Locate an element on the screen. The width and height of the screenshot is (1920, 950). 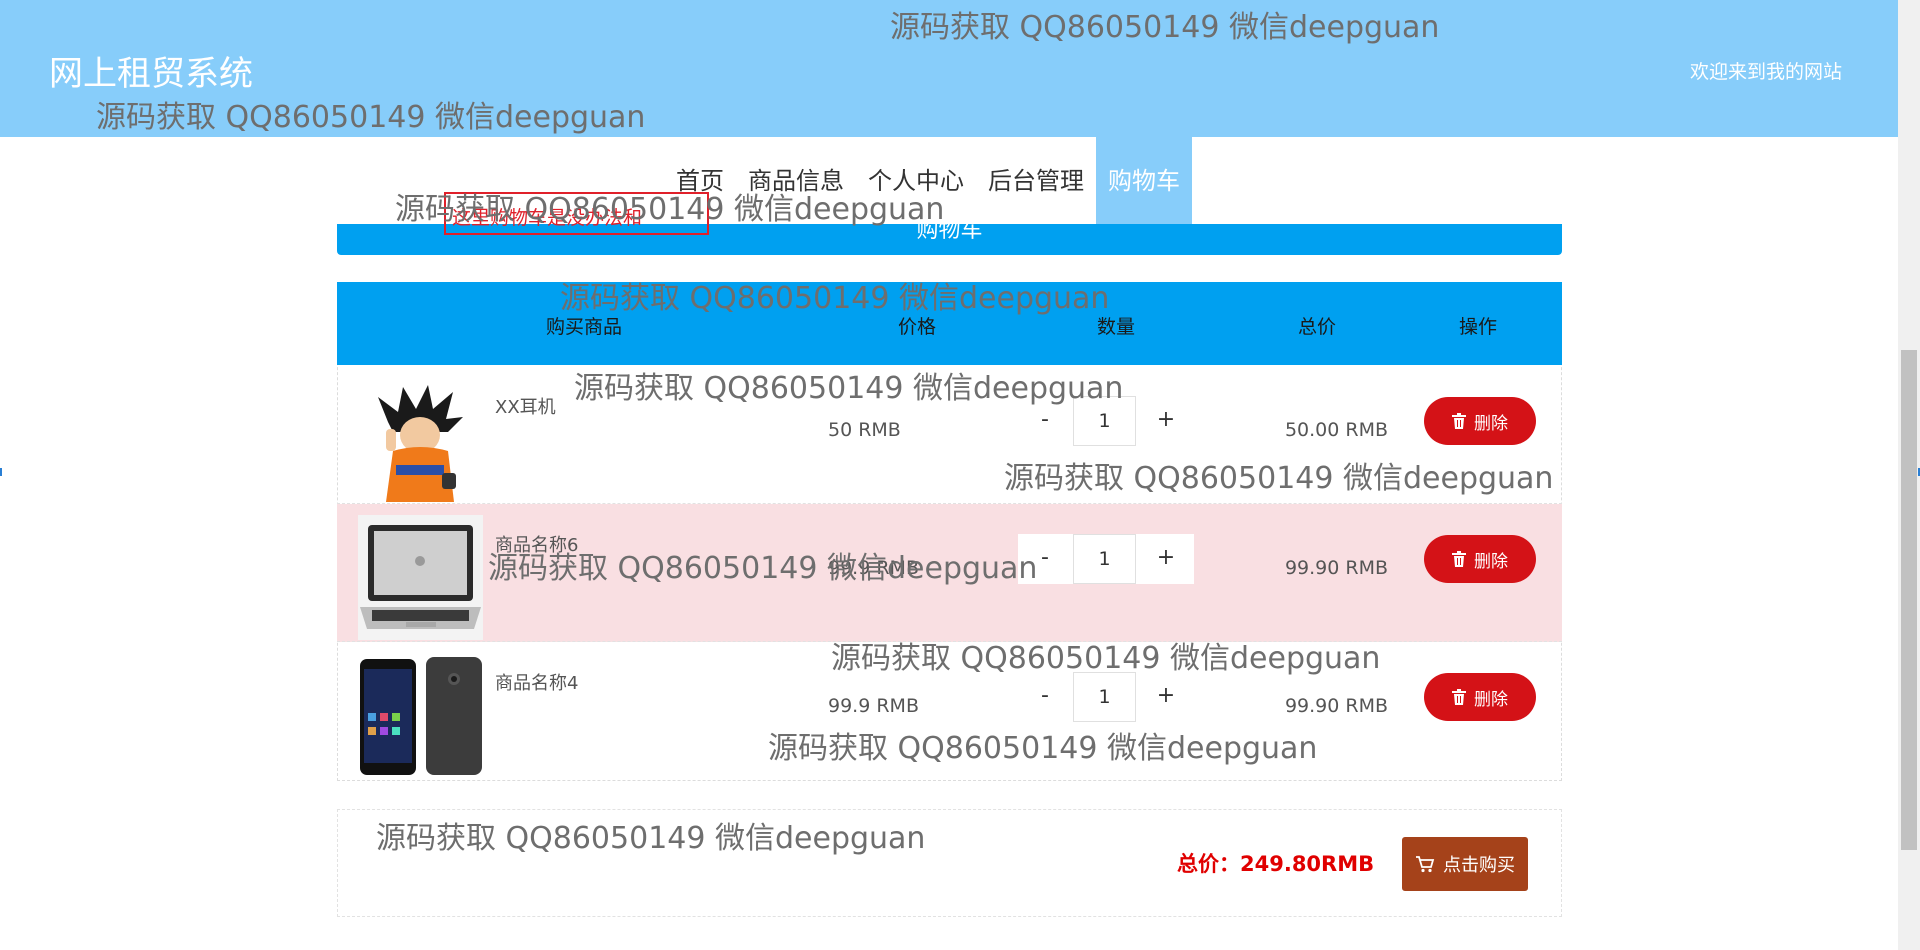
buy-button: 点击购买 is located at coordinates (1465, 864).